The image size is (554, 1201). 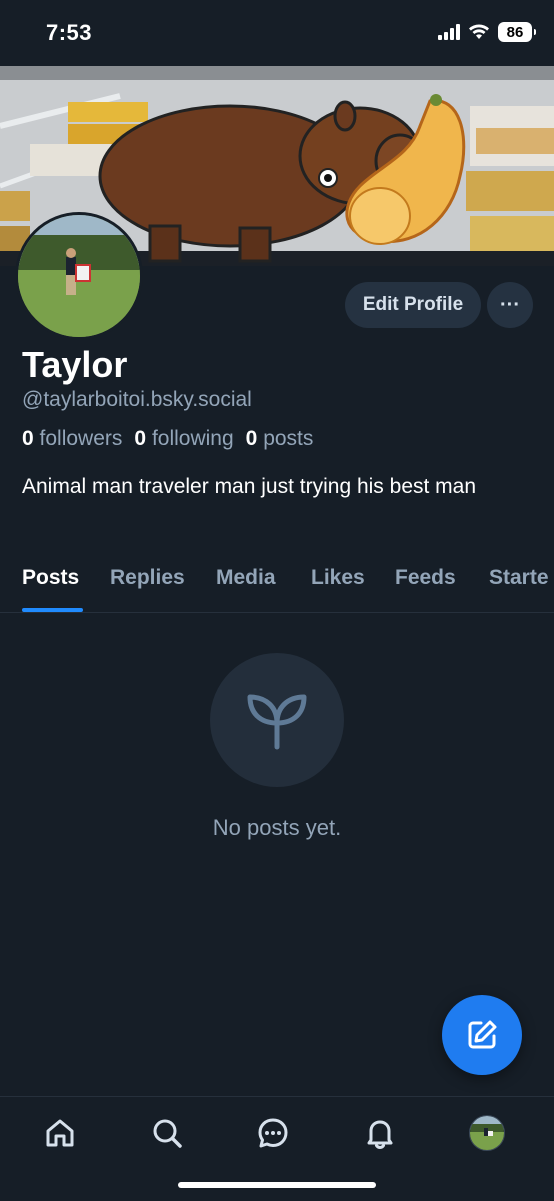 I want to click on home-icon, so click(x=60, y=1133).